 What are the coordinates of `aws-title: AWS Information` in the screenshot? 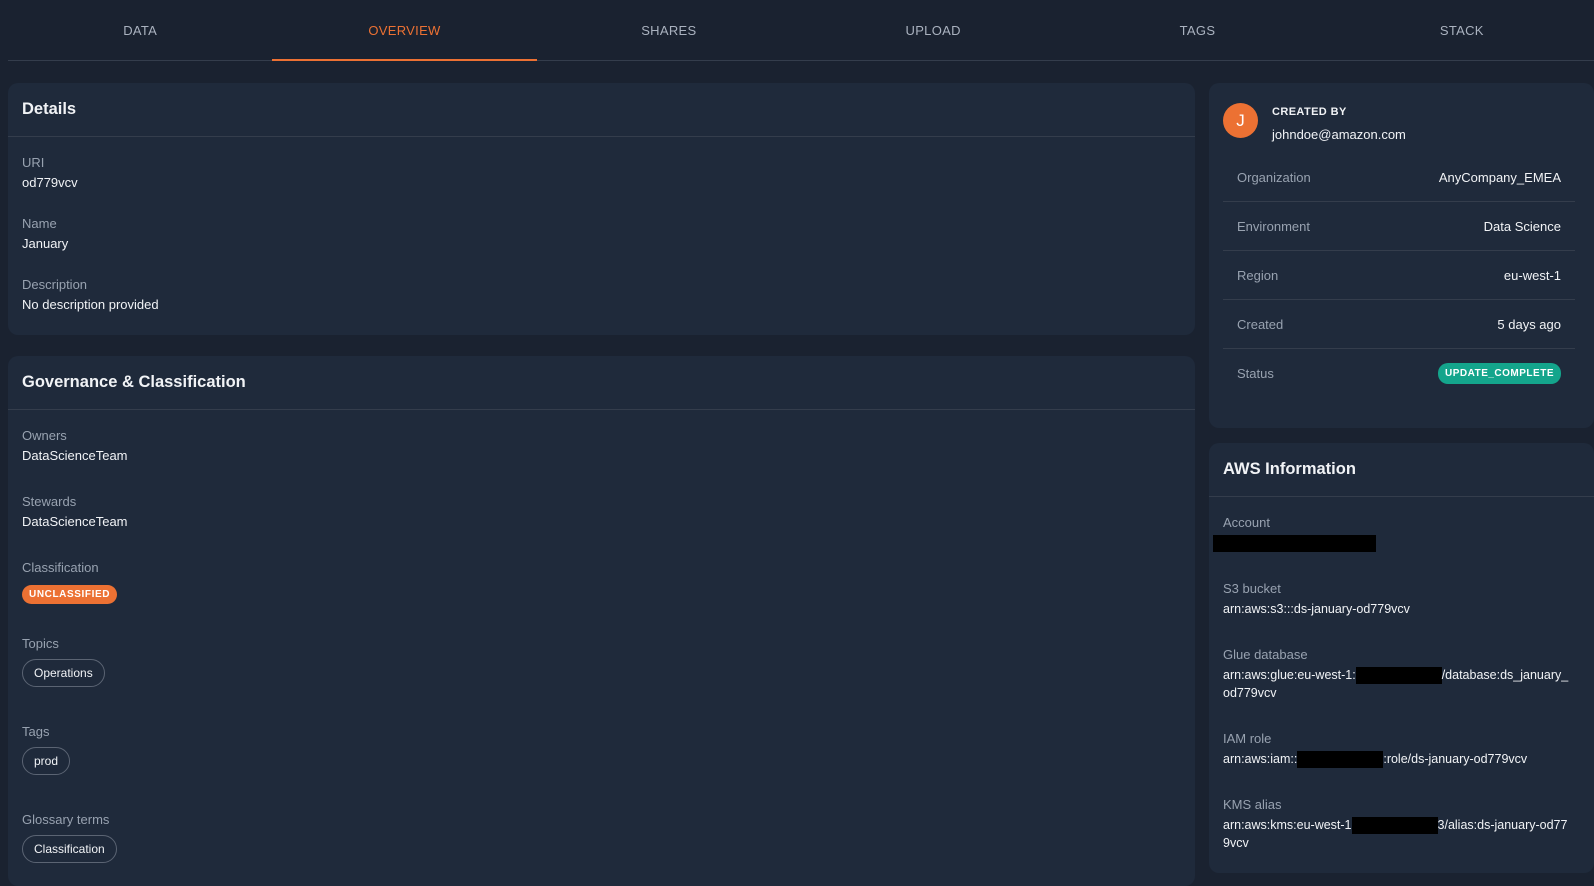 It's located at (1401, 470).